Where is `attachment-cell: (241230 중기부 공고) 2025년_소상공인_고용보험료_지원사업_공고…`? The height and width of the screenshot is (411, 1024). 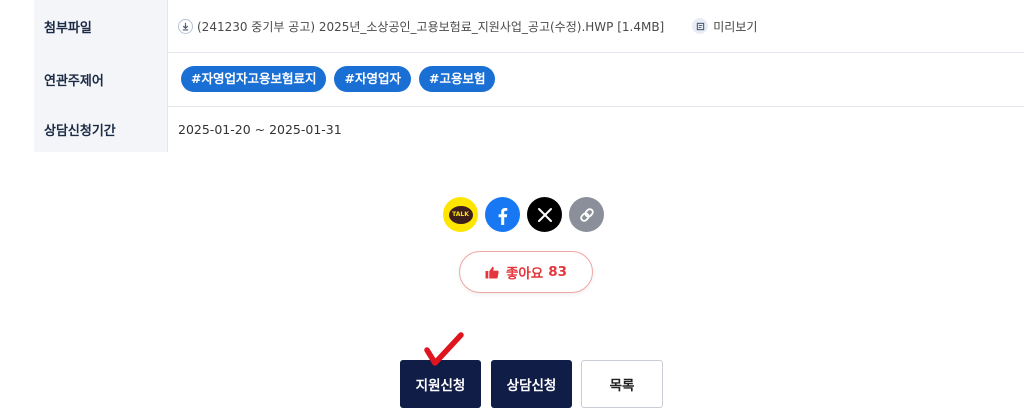 attachment-cell: (241230 중기부 공고) 2025년_소상공인_고용보험료_지원사업_공고… is located at coordinates (596, 26).